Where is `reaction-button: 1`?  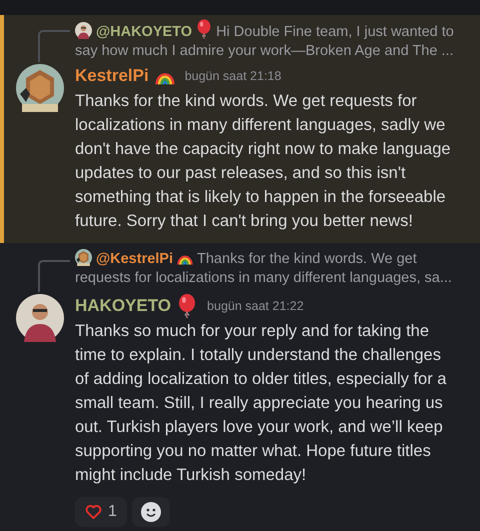
reaction-button: 1 is located at coordinates (101, 512).